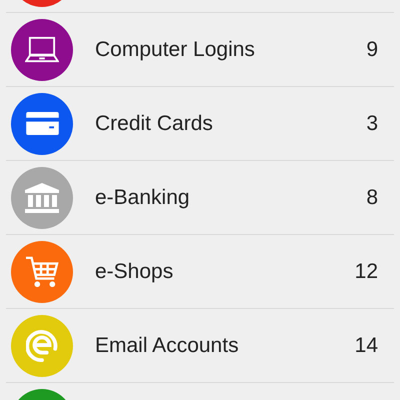  What do you see at coordinates (372, 124) in the screenshot?
I see `entry-count: 3` at bounding box center [372, 124].